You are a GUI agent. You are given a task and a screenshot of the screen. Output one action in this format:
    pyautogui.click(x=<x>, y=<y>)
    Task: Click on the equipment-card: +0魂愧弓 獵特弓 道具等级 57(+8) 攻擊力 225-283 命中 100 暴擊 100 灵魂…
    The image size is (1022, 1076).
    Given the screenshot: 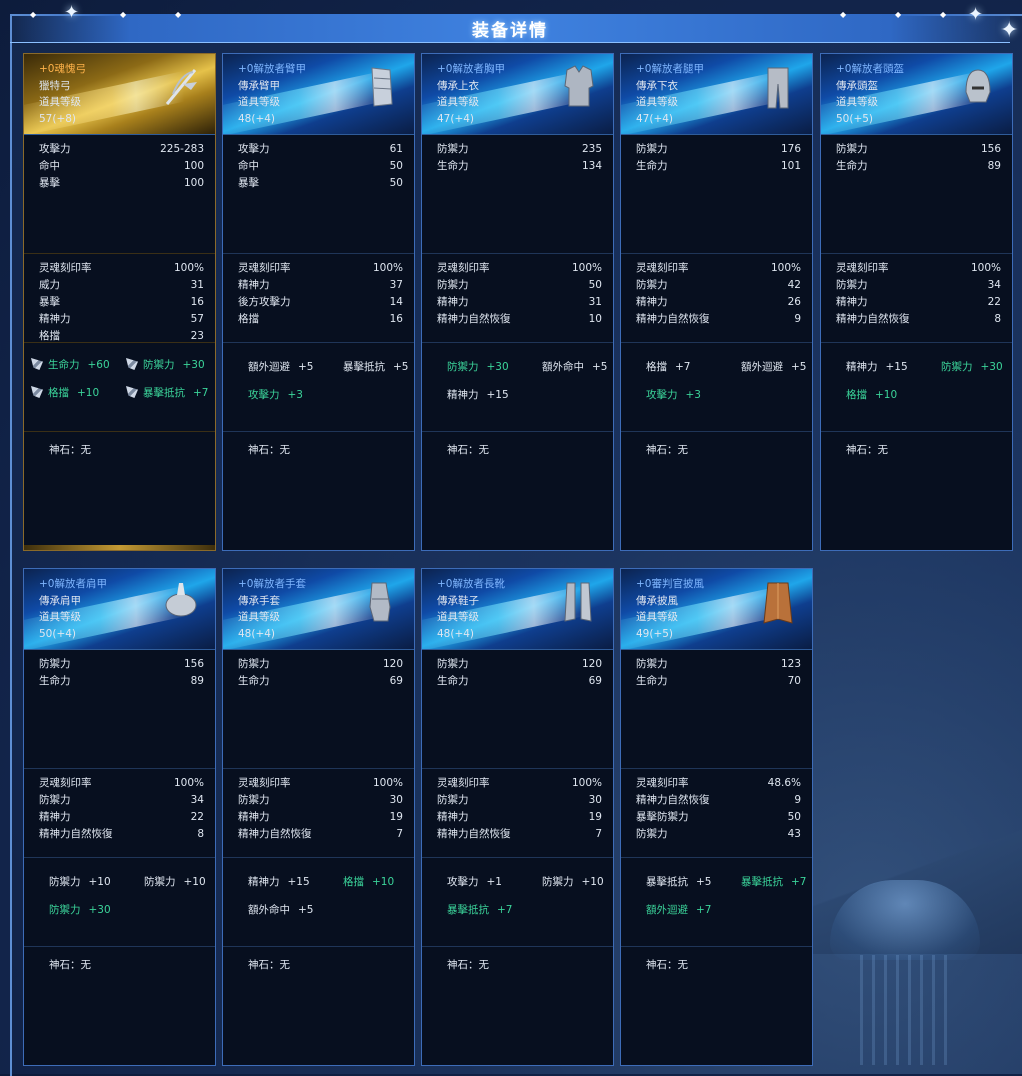 What is the action you would take?
    pyautogui.click(x=119, y=302)
    